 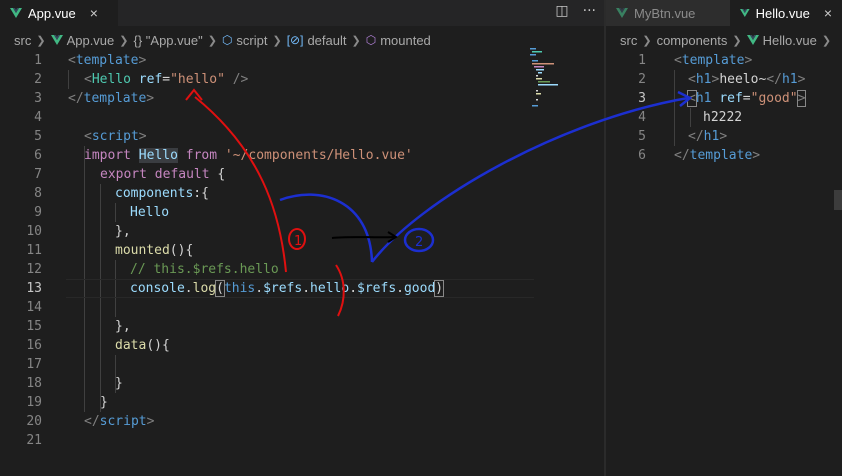 I want to click on code-line: 19}, so click(x=67, y=402).